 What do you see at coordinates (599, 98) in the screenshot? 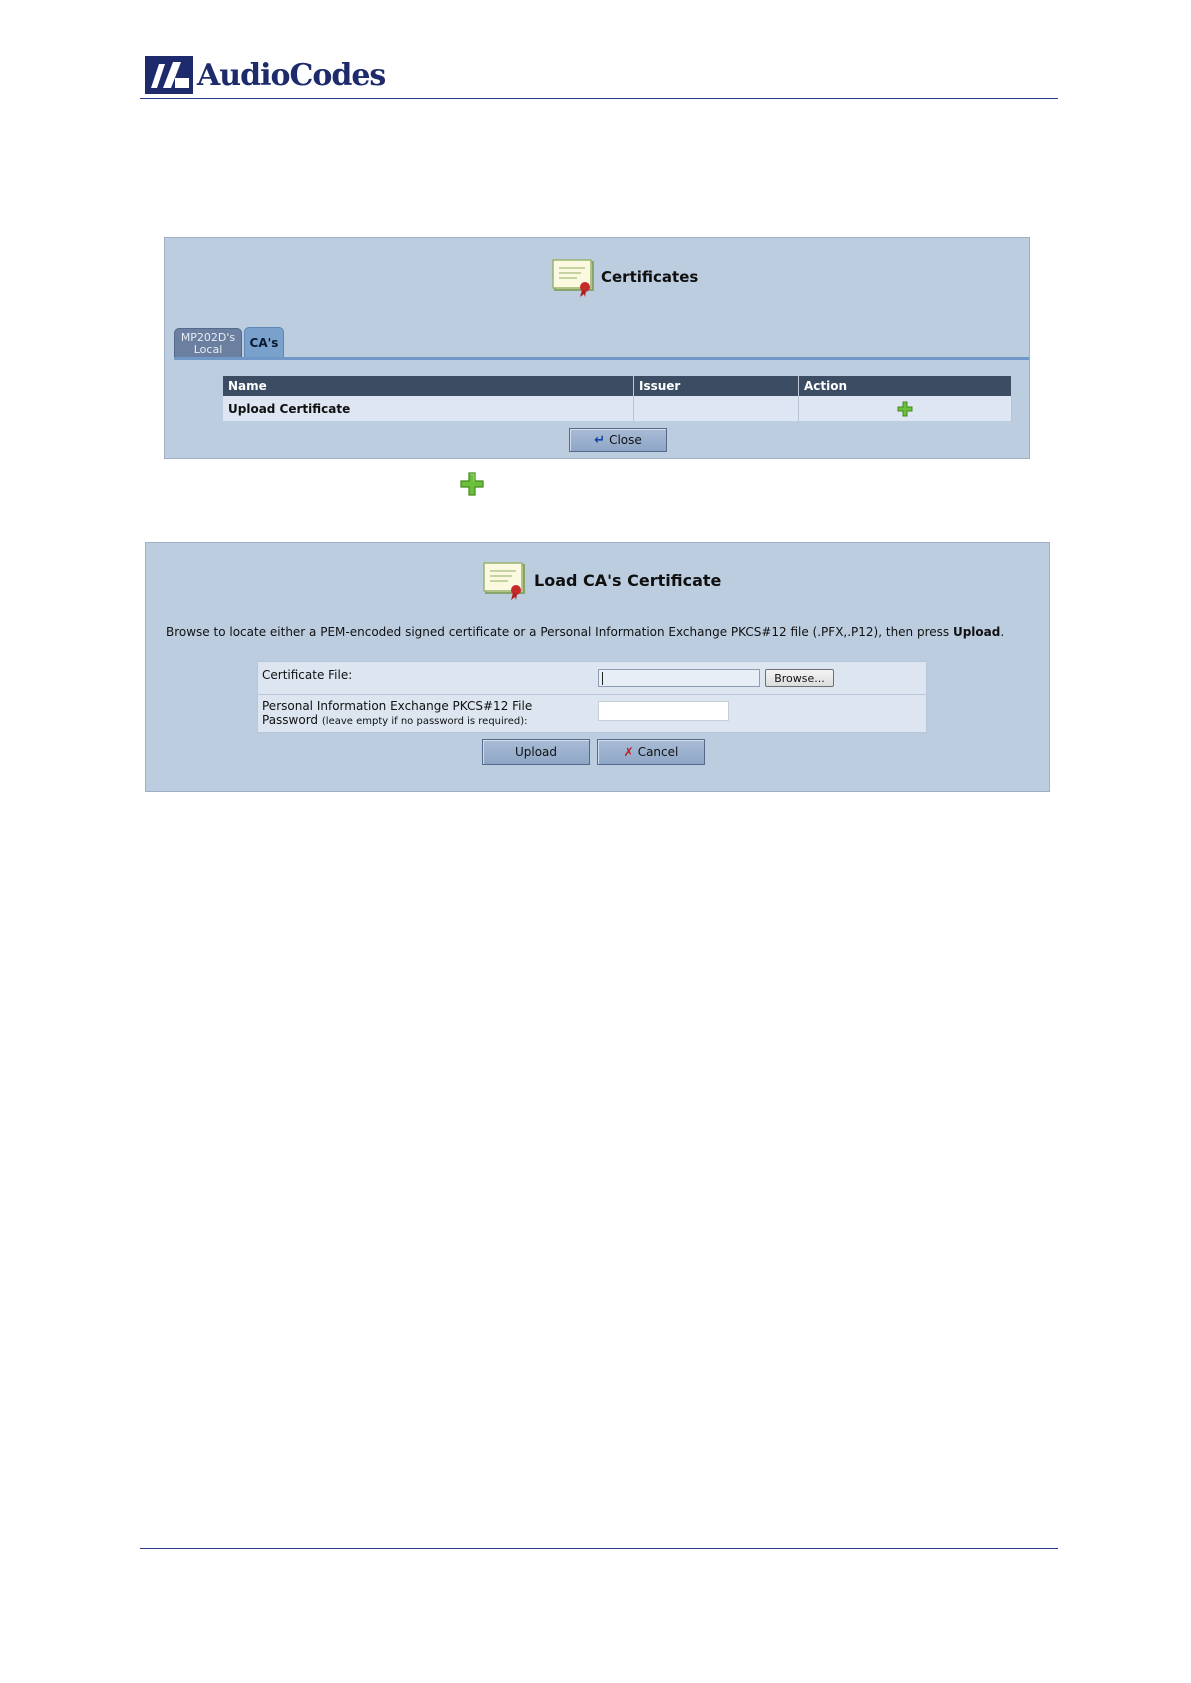
I see `header-divider` at bounding box center [599, 98].